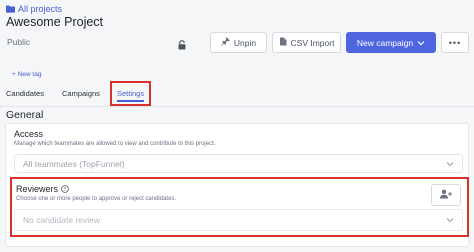 The width and height of the screenshot is (474, 252). Describe the element at coordinates (29, 134) in the screenshot. I see `access-title: Access` at that location.